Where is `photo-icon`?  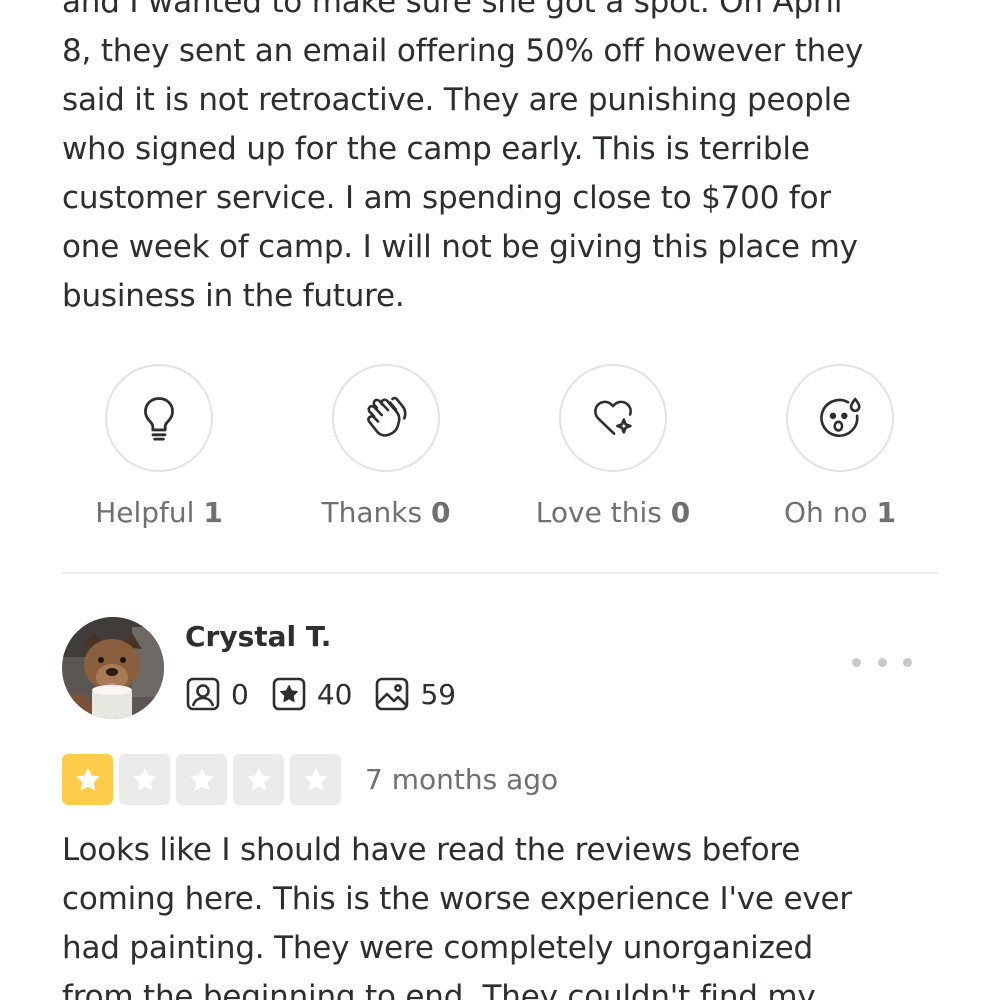
photo-icon is located at coordinates (392, 694).